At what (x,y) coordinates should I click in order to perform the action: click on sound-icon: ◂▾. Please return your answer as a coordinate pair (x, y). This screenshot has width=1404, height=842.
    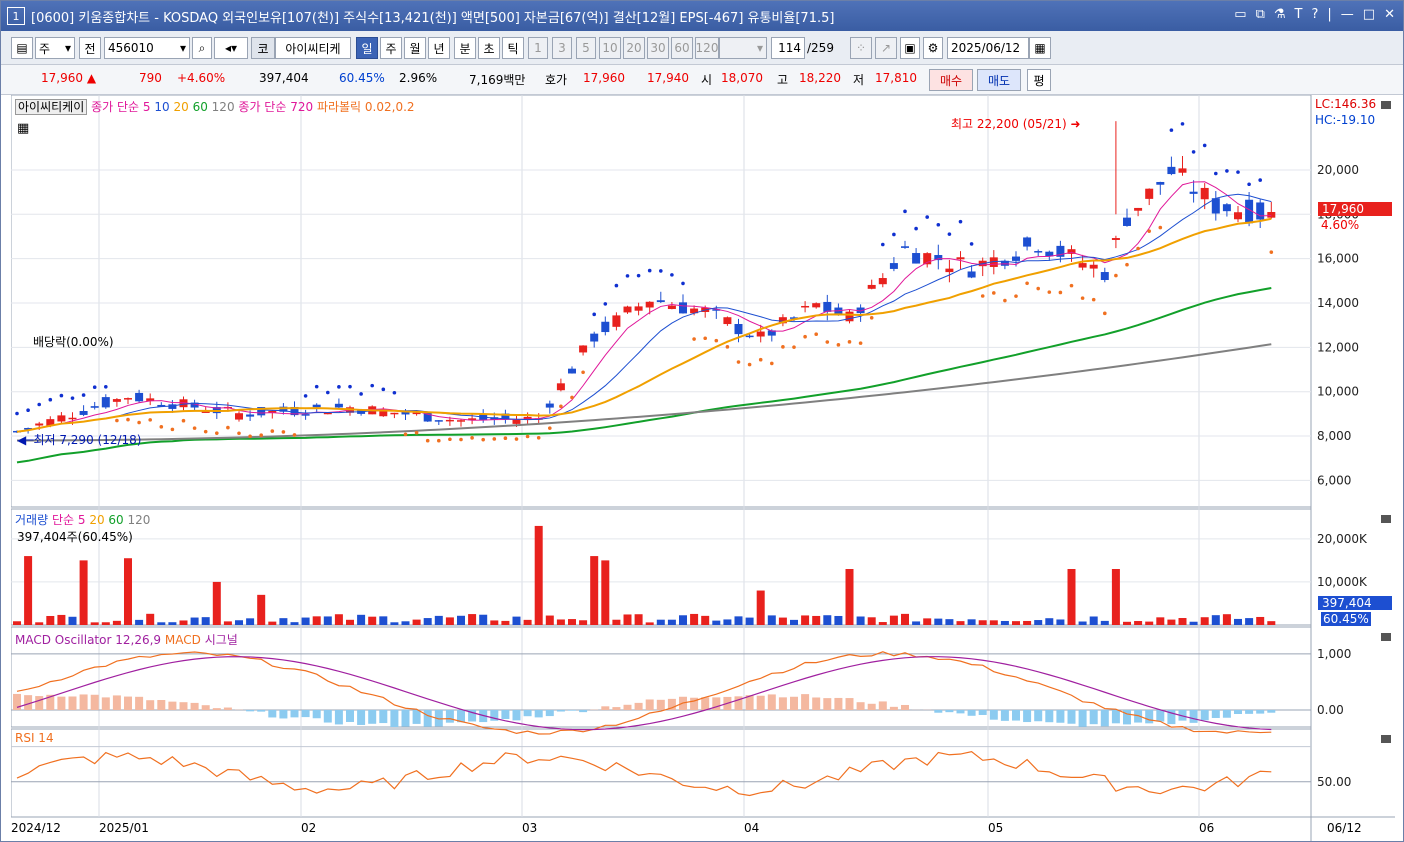
    Looking at the image, I should click on (231, 48).